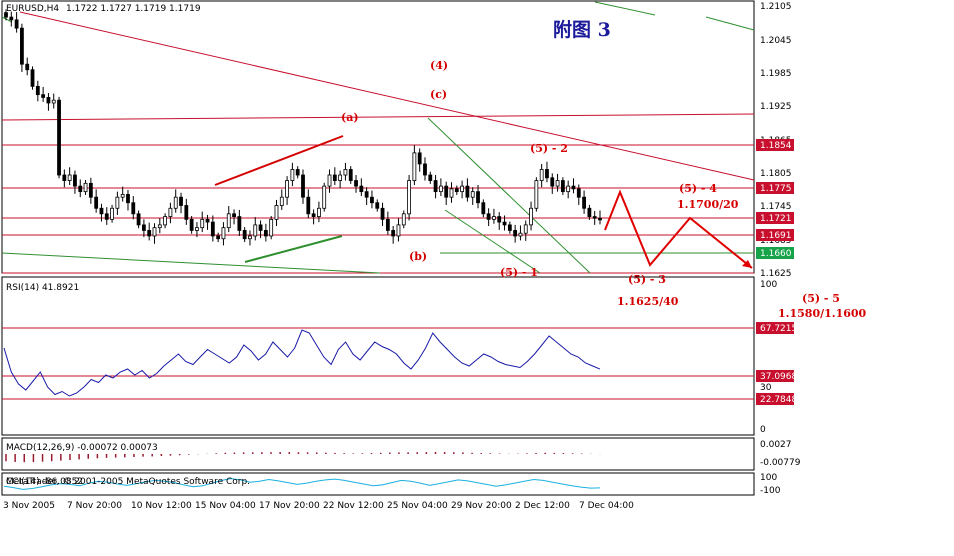  I want to click on time-tick: 7 Nov 20:00, so click(94, 506).